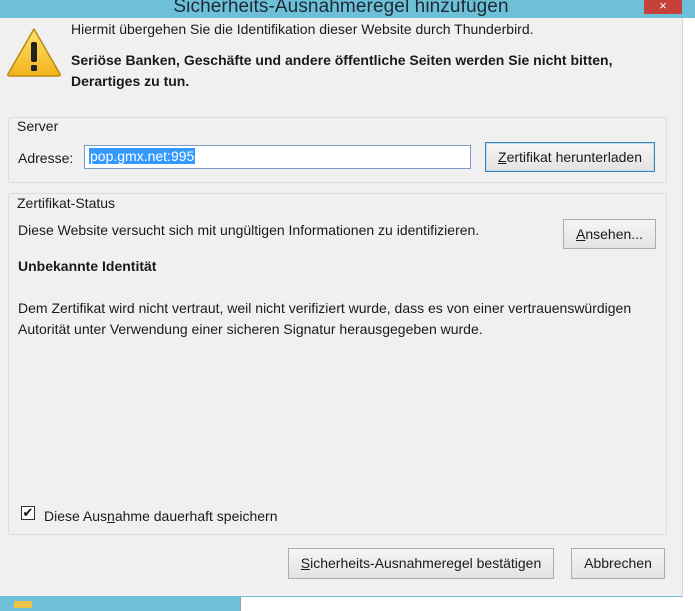 This screenshot has height=611, width=695. I want to click on confirm-exception-button: Sicherheits-Ausnahmeregel bestätigen, so click(421, 563).